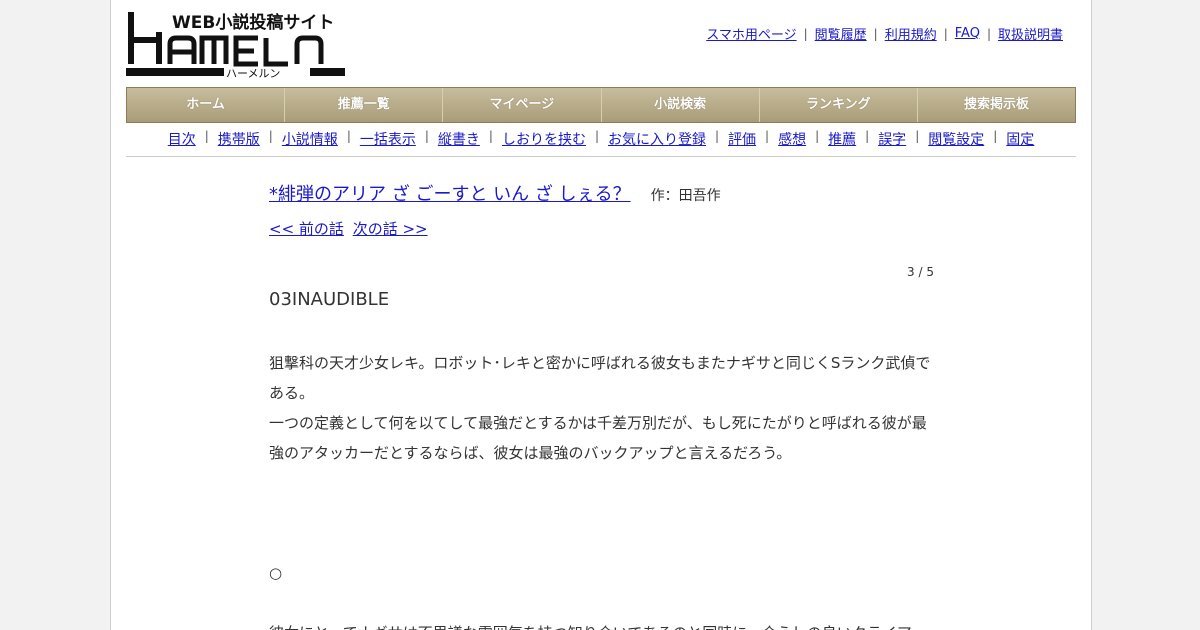 Image resolution: width=1200 pixels, height=630 pixels. I want to click on subnav-favorite: お気に入り登録, so click(657, 139).